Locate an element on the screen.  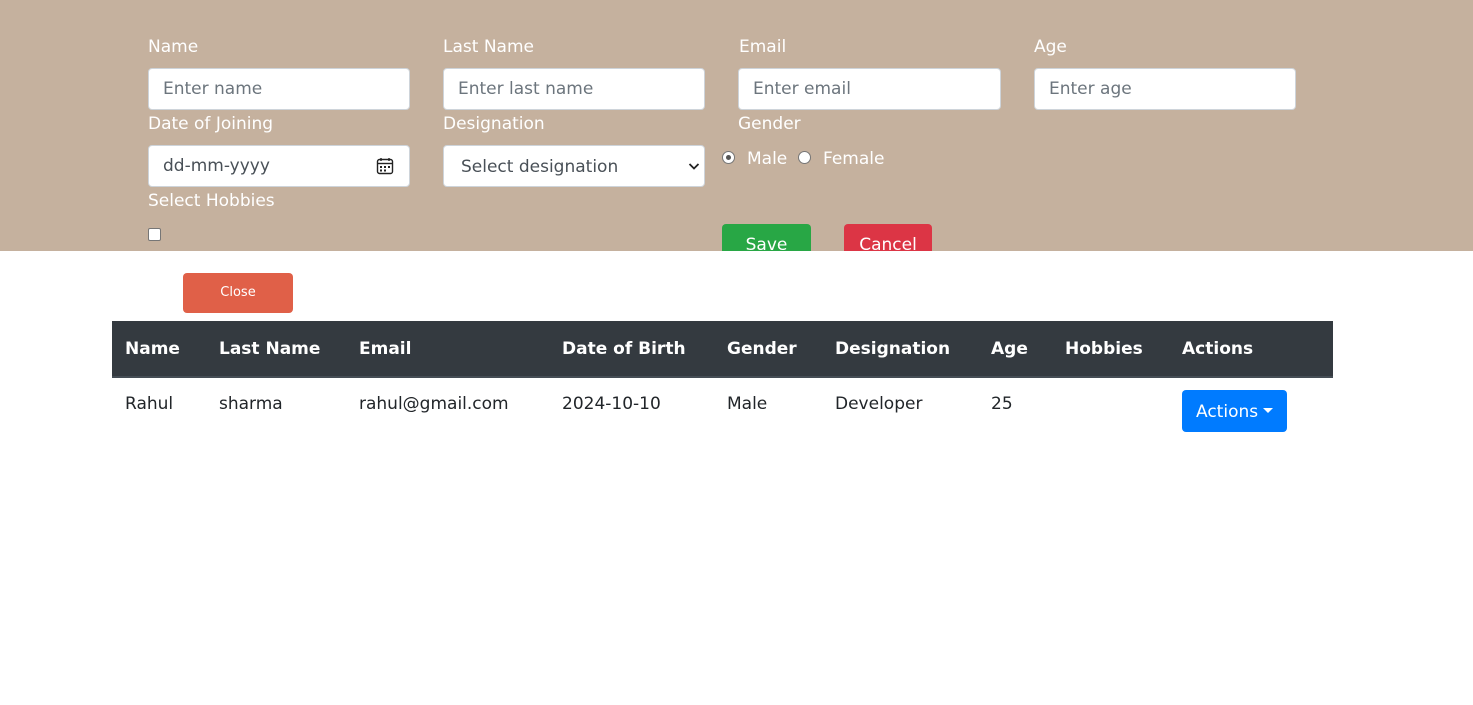
designation-select: Select designation is located at coordinates (574, 166).